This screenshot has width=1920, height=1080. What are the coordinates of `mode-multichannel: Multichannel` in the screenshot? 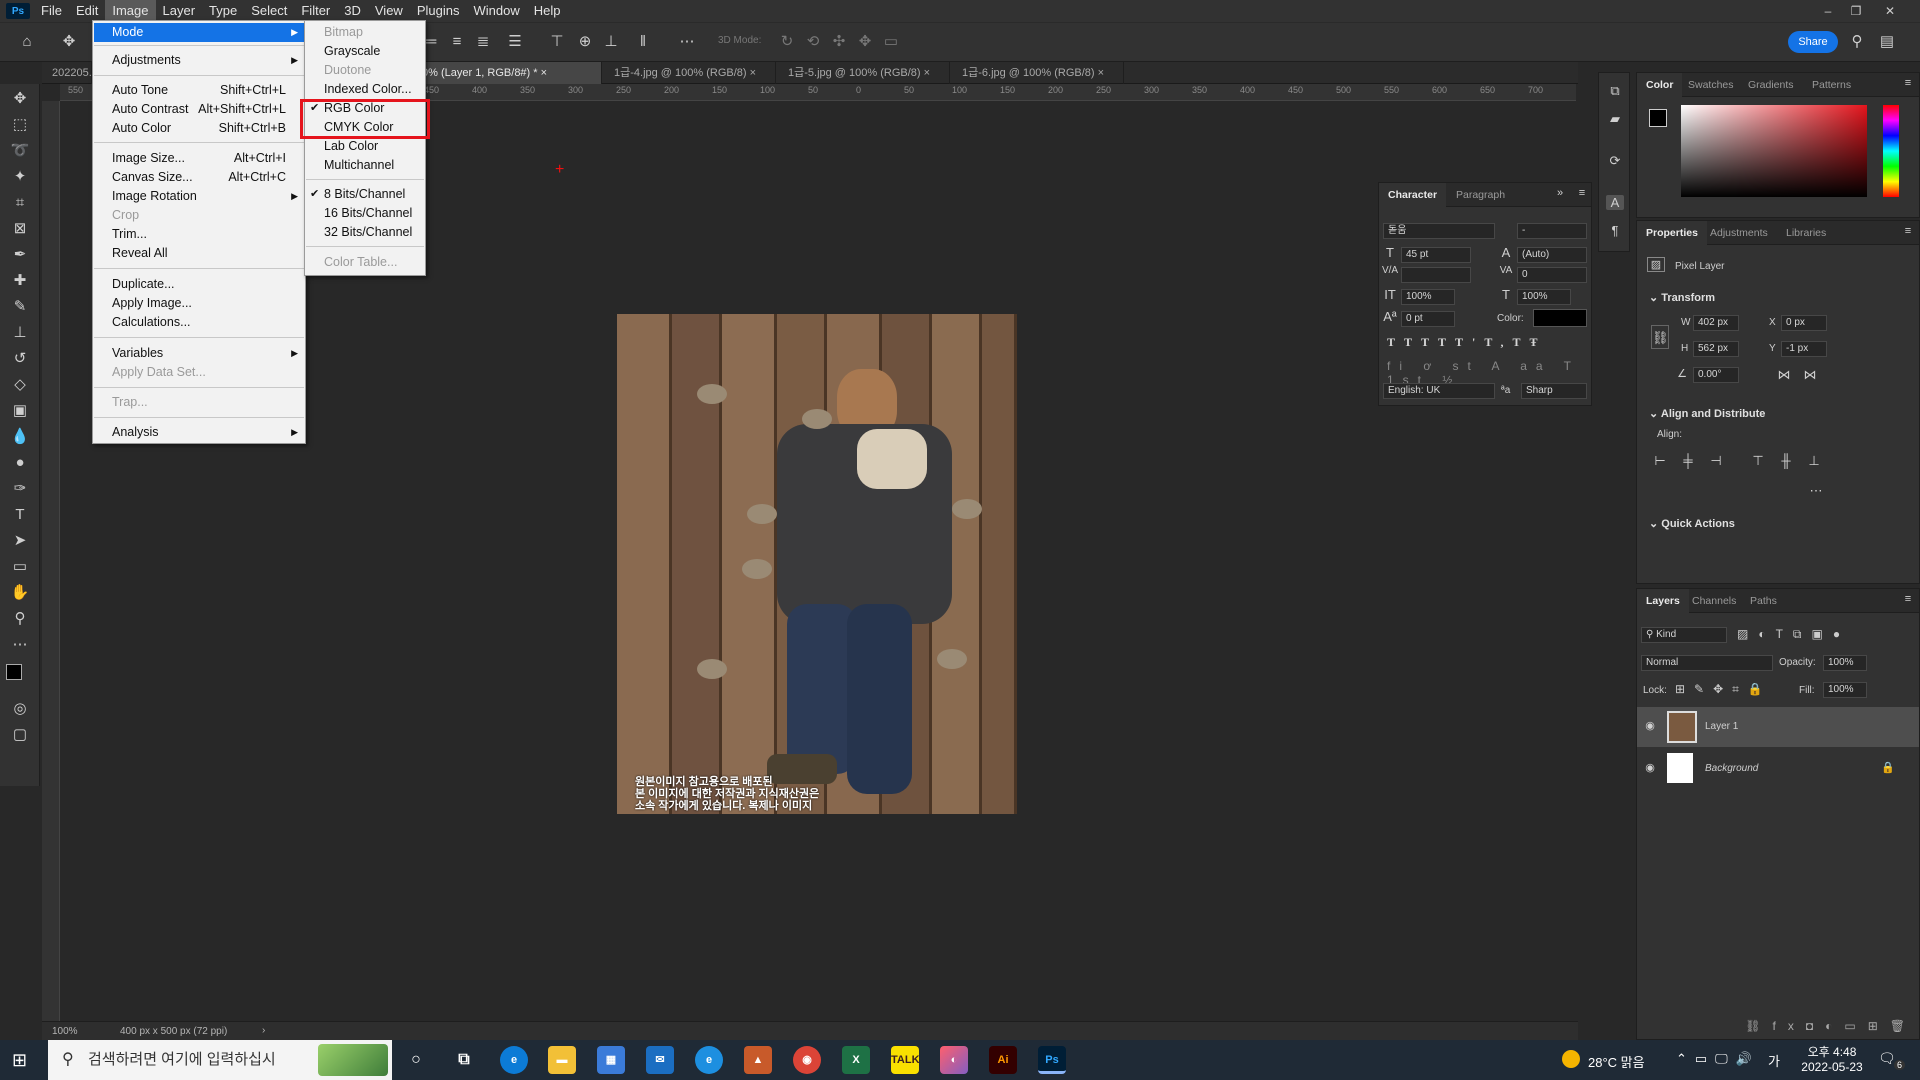 It's located at (365, 165).